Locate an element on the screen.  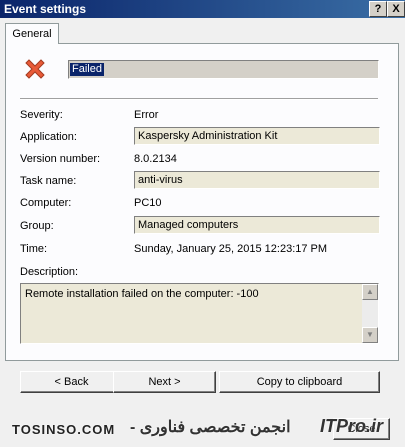
severity-value: Error is located at coordinates (146, 115).